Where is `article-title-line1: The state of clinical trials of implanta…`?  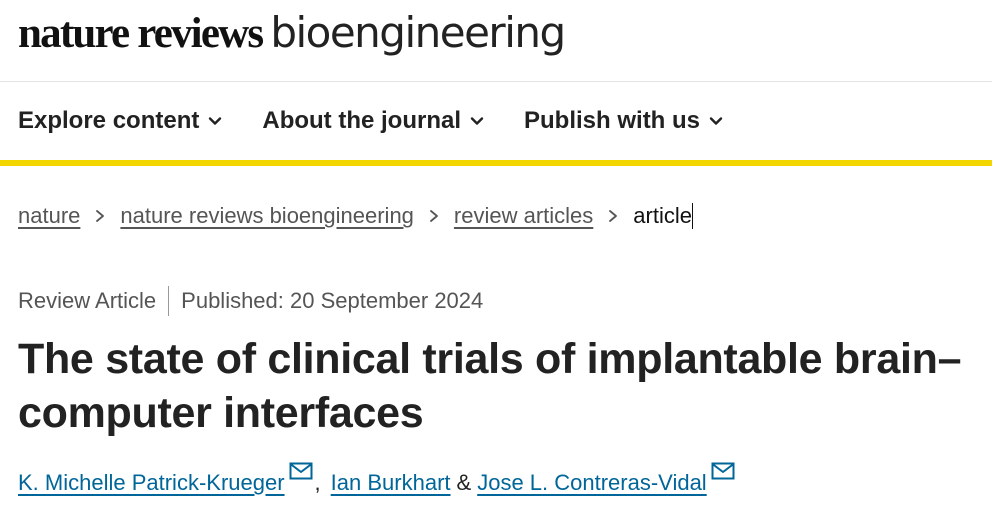
article-title-line1: The state of clinical trials of implanta… is located at coordinates (490, 359).